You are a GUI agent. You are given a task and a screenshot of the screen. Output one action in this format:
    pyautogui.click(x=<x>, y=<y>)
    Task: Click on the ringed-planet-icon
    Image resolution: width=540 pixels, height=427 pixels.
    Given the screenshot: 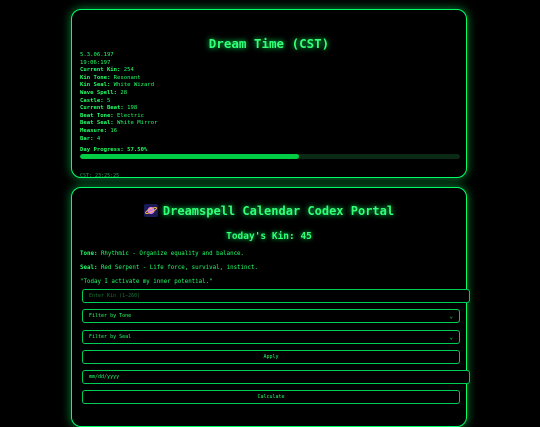 What is the action you would take?
    pyautogui.click(x=150, y=212)
    